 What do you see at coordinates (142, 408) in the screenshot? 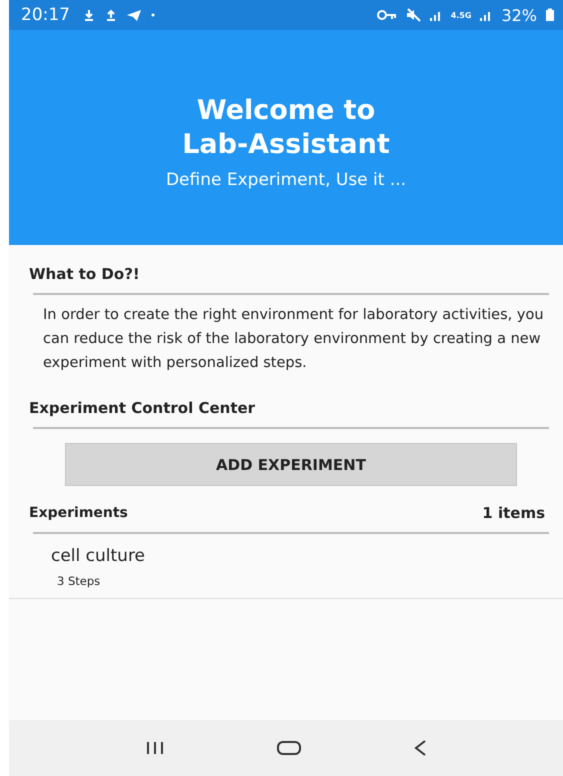
I see `section-heading: Experiment Control Center` at bounding box center [142, 408].